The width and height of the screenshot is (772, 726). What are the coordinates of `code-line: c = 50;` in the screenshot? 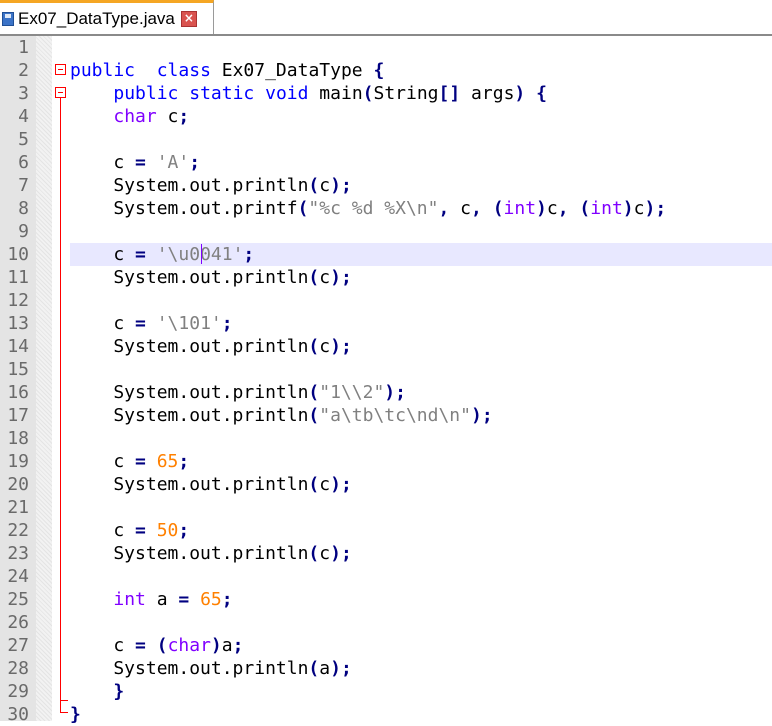 It's located at (129, 530).